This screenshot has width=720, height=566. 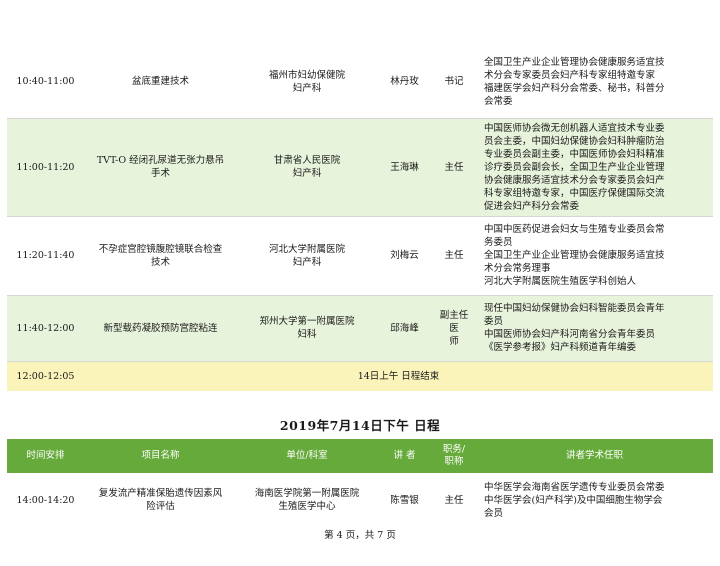 I want to click on header-position-line: 职称, so click(x=454, y=461).